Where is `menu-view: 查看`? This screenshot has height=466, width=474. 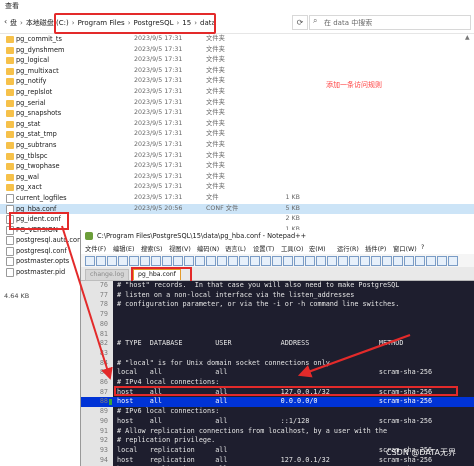 menu-view: 查看 is located at coordinates (12, 6).